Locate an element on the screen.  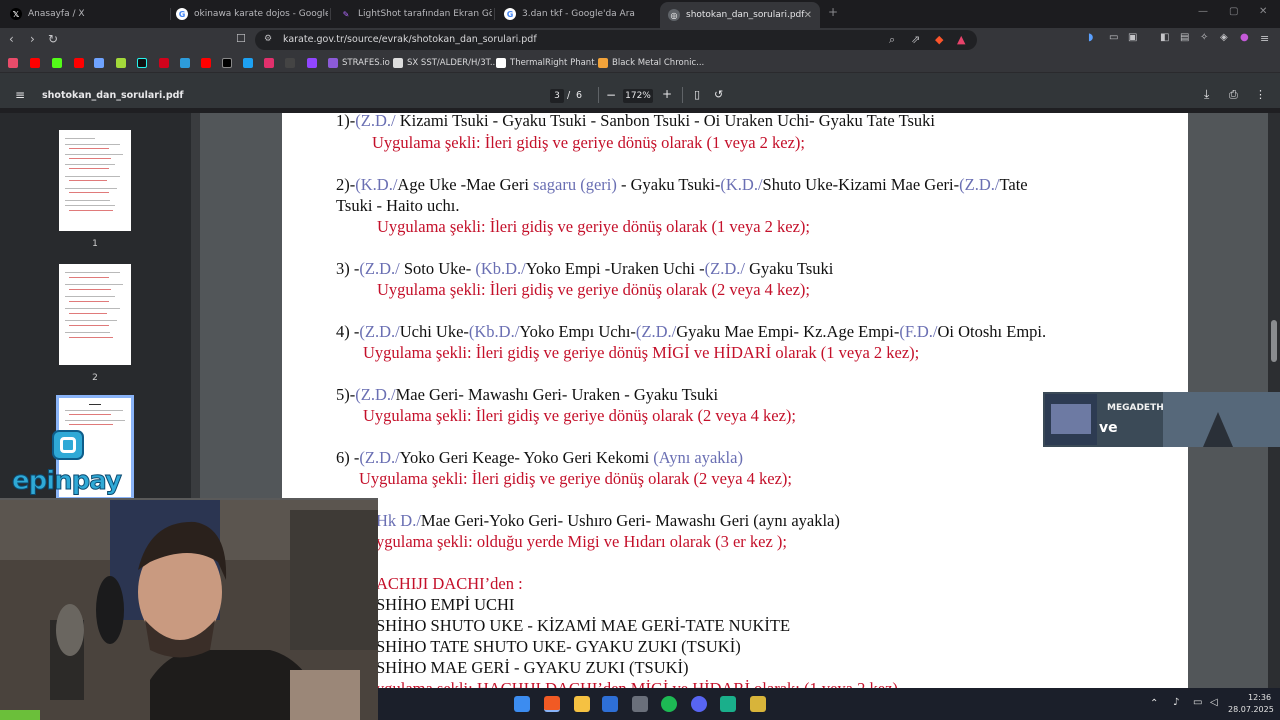
photos-icon is located at coordinates (610, 704).